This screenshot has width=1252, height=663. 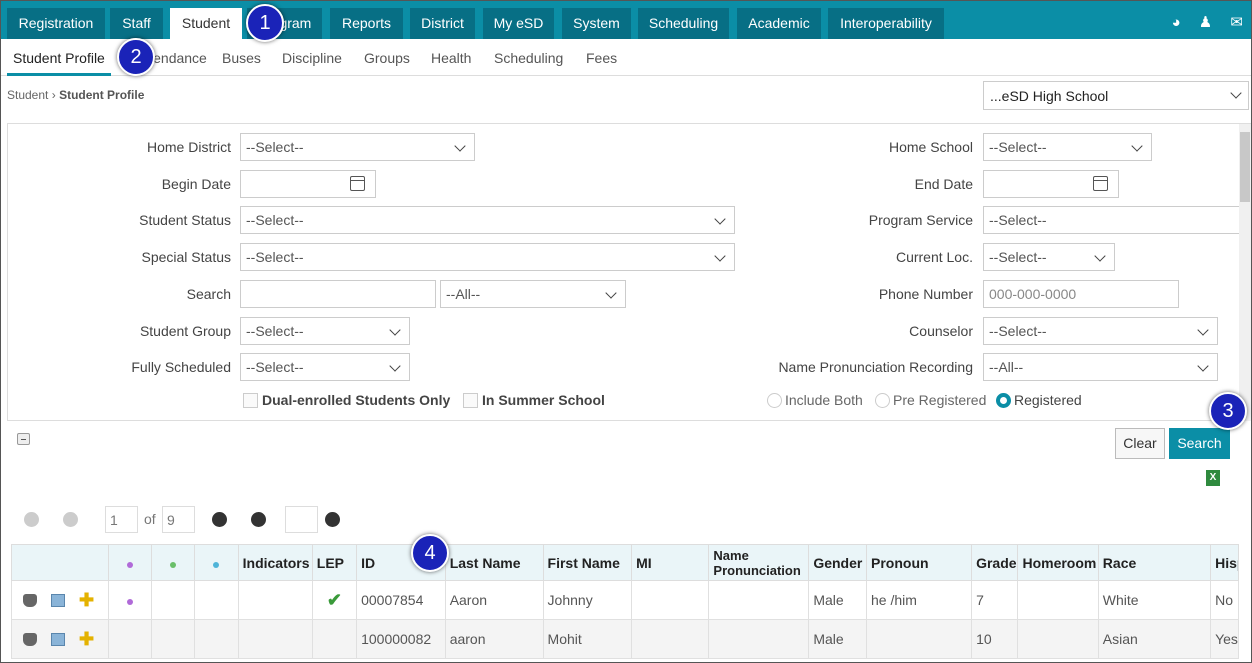 What do you see at coordinates (1205, 22) in the screenshot?
I see `user-icon: ♟` at bounding box center [1205, 22].